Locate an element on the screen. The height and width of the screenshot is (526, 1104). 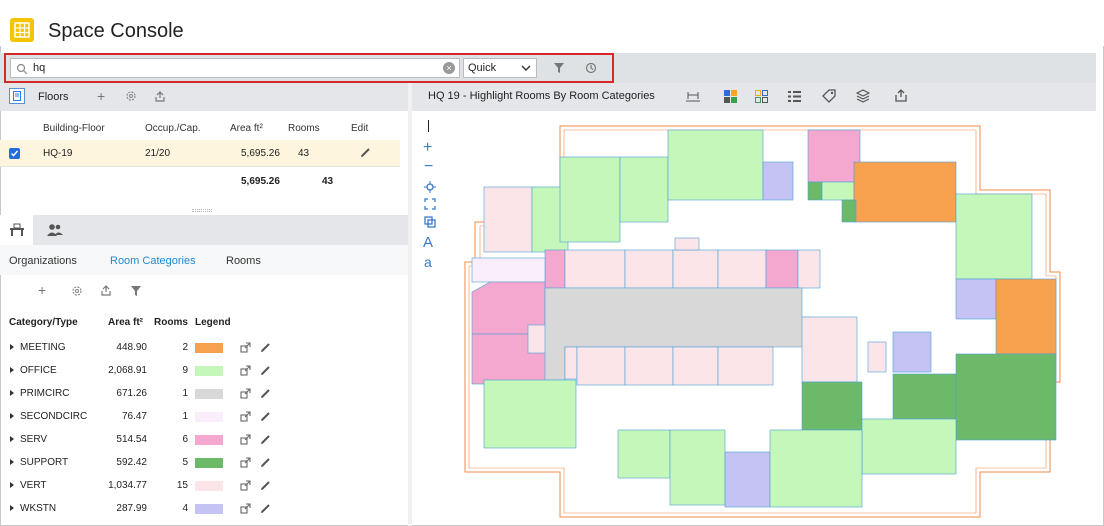
layers-icon is located at coordinates (863, 96).